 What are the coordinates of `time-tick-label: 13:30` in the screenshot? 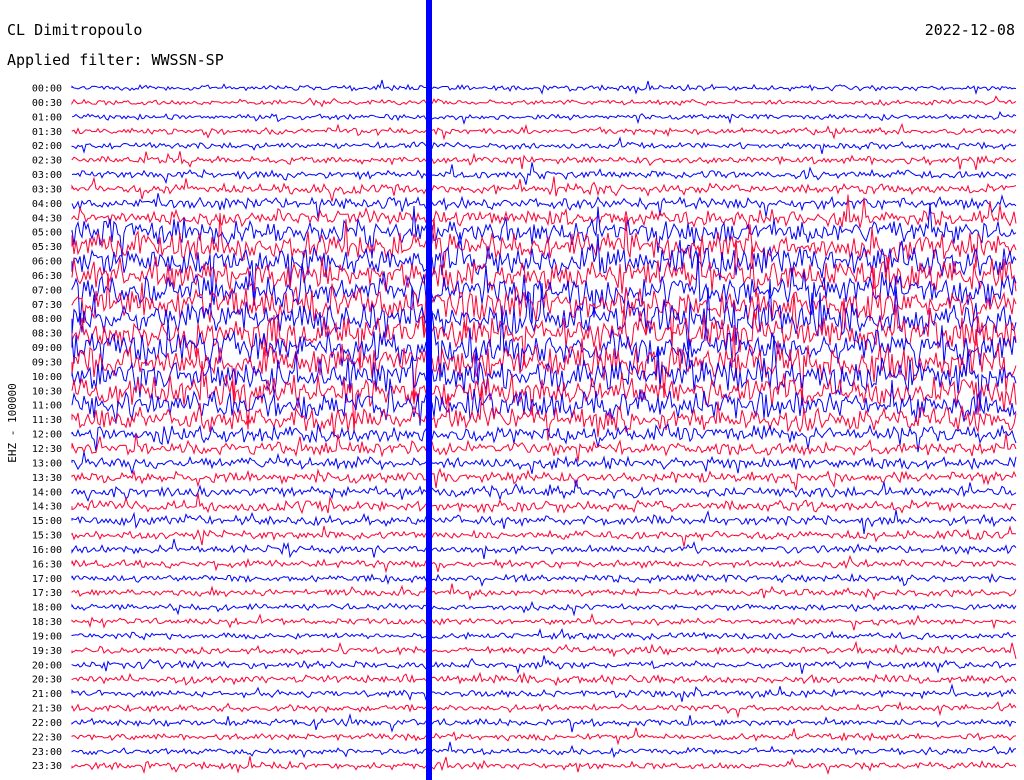 It's located at (47, 478).